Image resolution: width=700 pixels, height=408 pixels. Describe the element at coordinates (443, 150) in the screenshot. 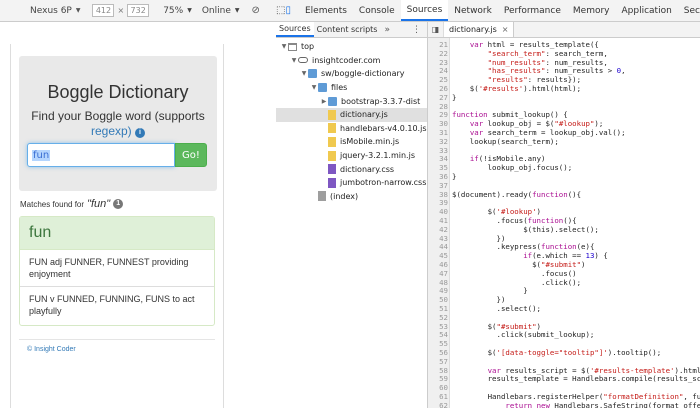

I see `line-number: 33` at that location.